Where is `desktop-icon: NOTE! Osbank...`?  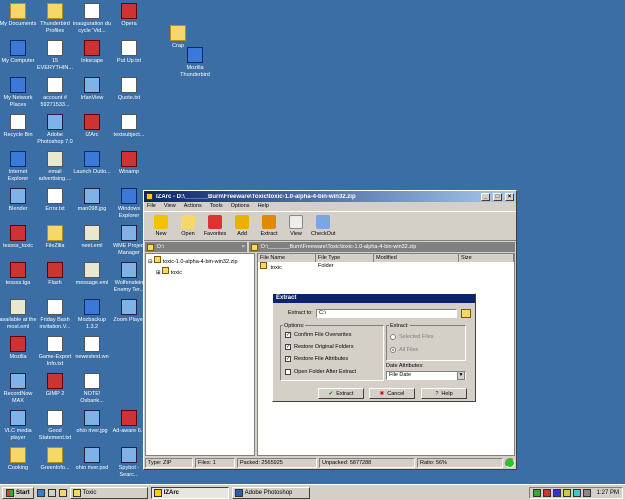 desktop-icon: NOTE! Osbank... is located at coordinates (92, 389).